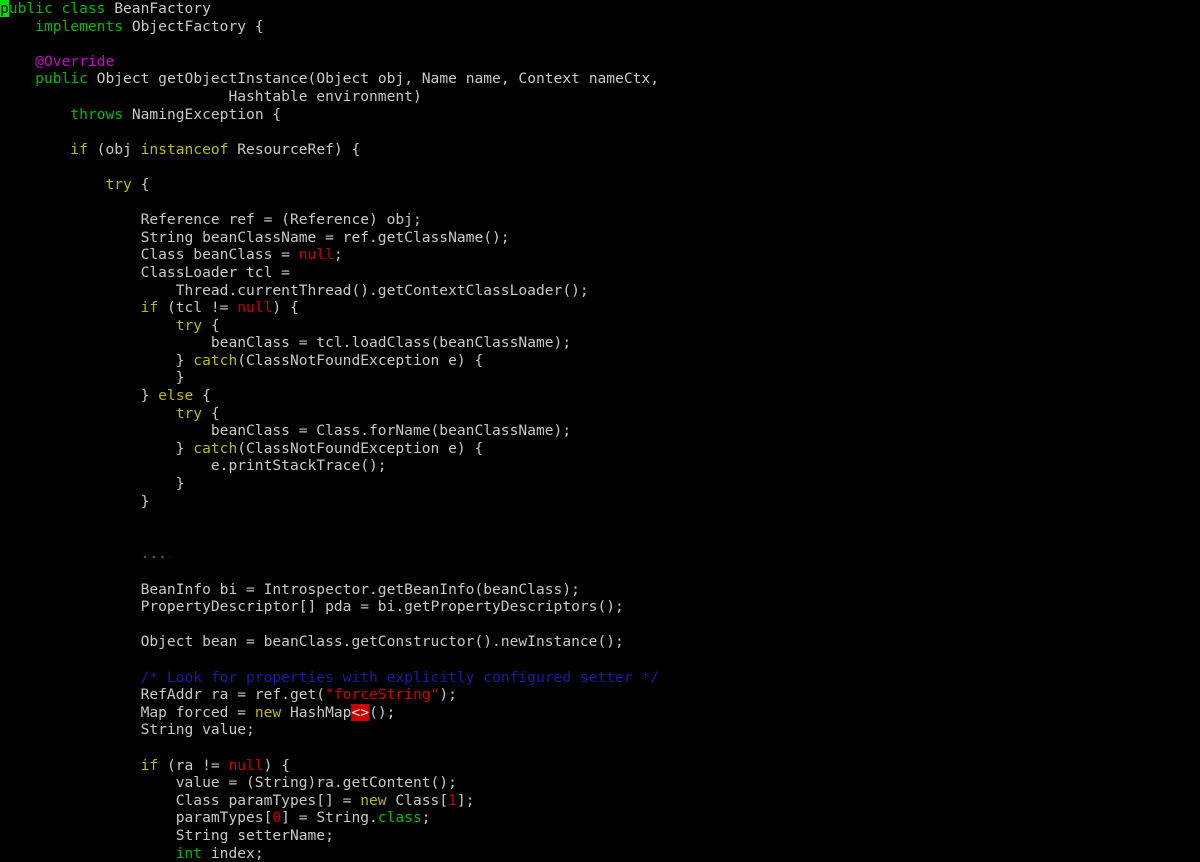 Image resolution: width=1200 pixels, height=862 pixels. Describe the element at coordinates (600, 115) in the screenshot. I see `code-line: throws NamingException {` at that location.